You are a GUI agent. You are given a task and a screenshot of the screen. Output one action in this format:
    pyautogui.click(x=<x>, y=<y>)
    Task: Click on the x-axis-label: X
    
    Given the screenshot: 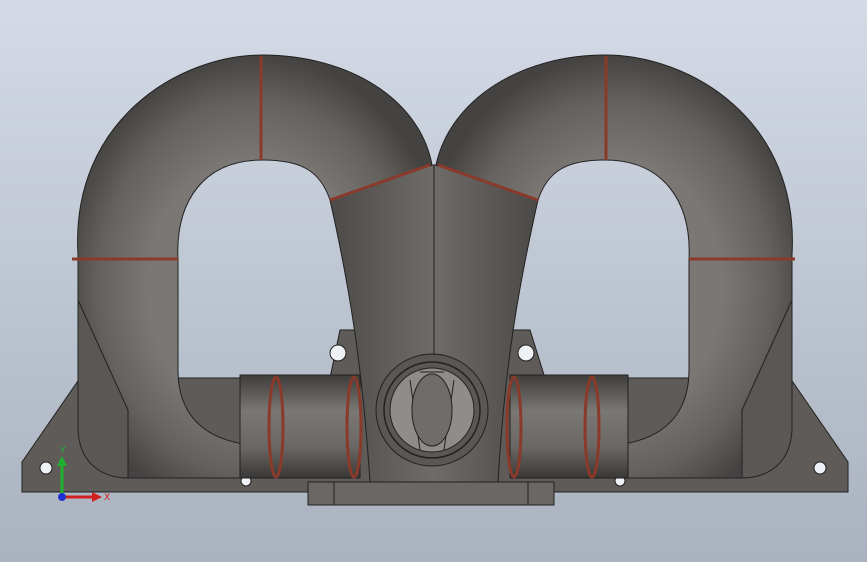 What is the action you would take?
    pyautogui.click(x=107, y=498)
    